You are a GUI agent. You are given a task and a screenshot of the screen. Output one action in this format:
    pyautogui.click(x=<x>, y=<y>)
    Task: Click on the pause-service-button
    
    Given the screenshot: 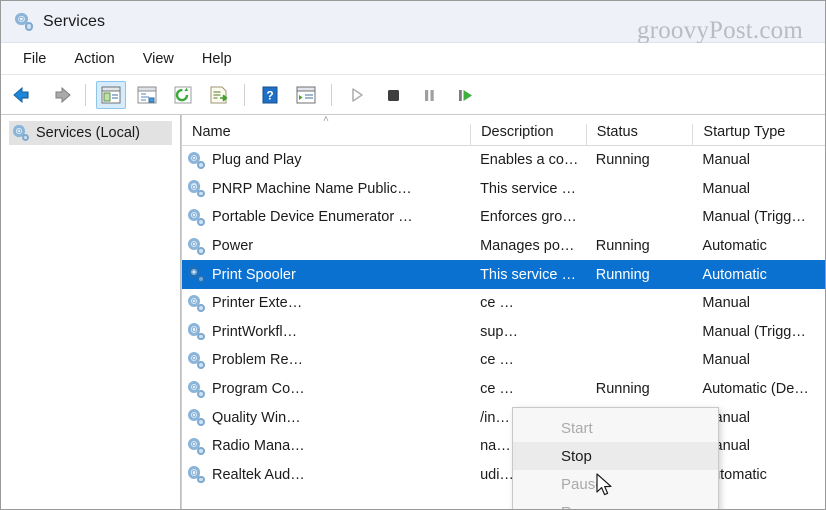 What is the action you would take?
    pyautogui.click(x=429, y=95)
    